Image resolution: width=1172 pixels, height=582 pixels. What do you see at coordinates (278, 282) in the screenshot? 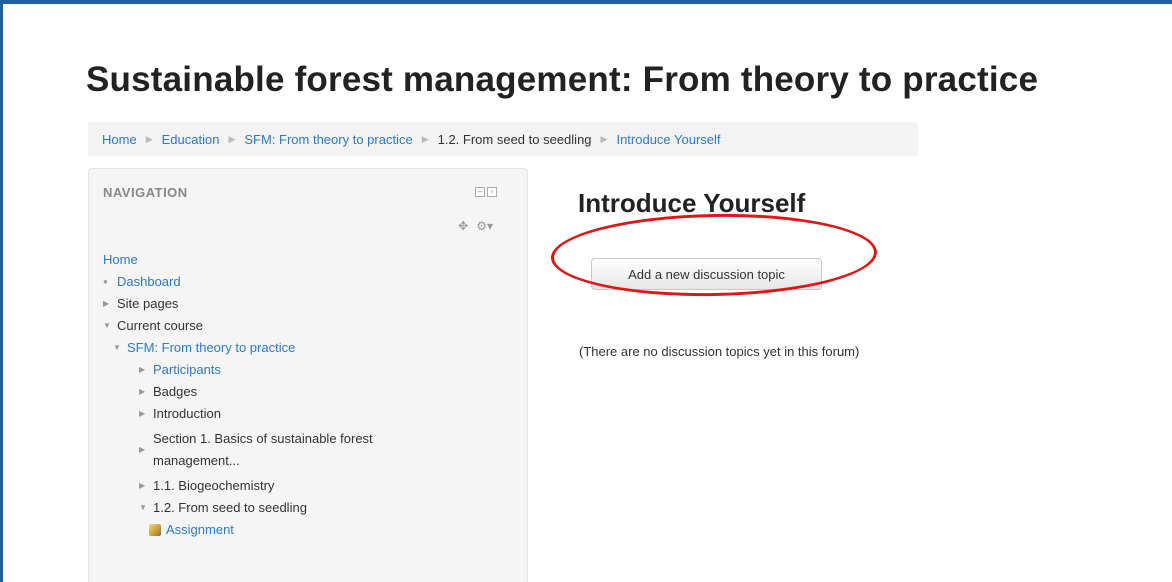
I see `nav-item: ● Dashboard` at bounding box center [278, 282].